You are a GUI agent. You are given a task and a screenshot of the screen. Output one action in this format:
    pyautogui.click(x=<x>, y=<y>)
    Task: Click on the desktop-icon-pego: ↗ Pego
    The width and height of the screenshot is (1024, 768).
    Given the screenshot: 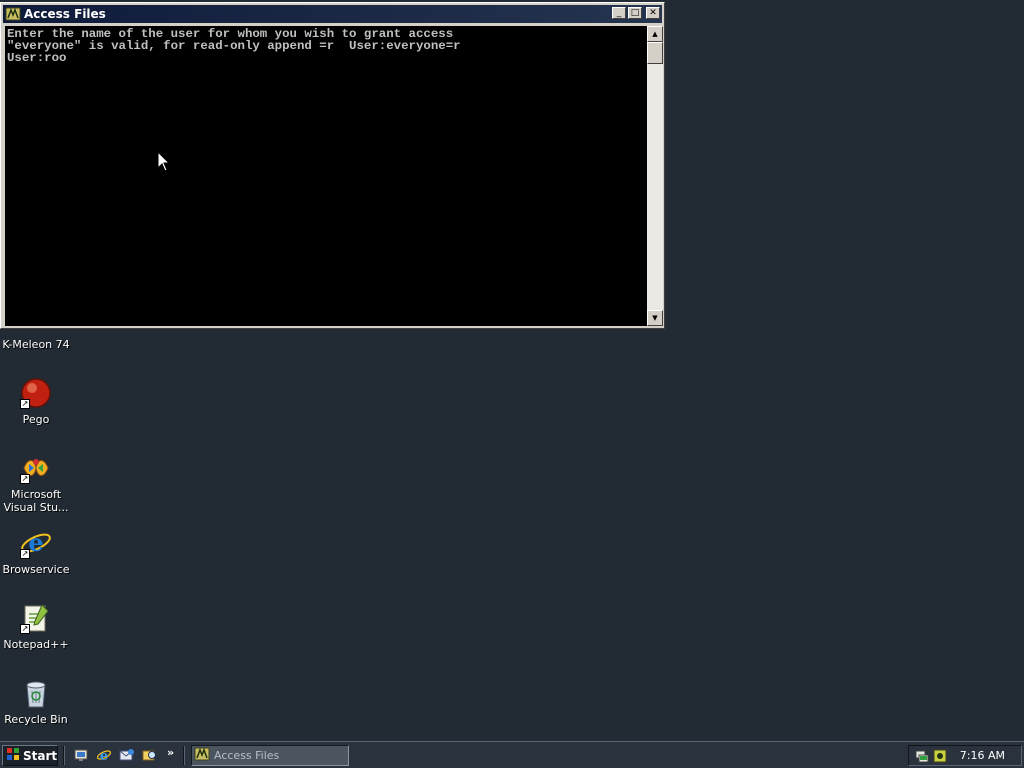 What is the action you would take?
    pyautogui.click(x=37, y=401)
    